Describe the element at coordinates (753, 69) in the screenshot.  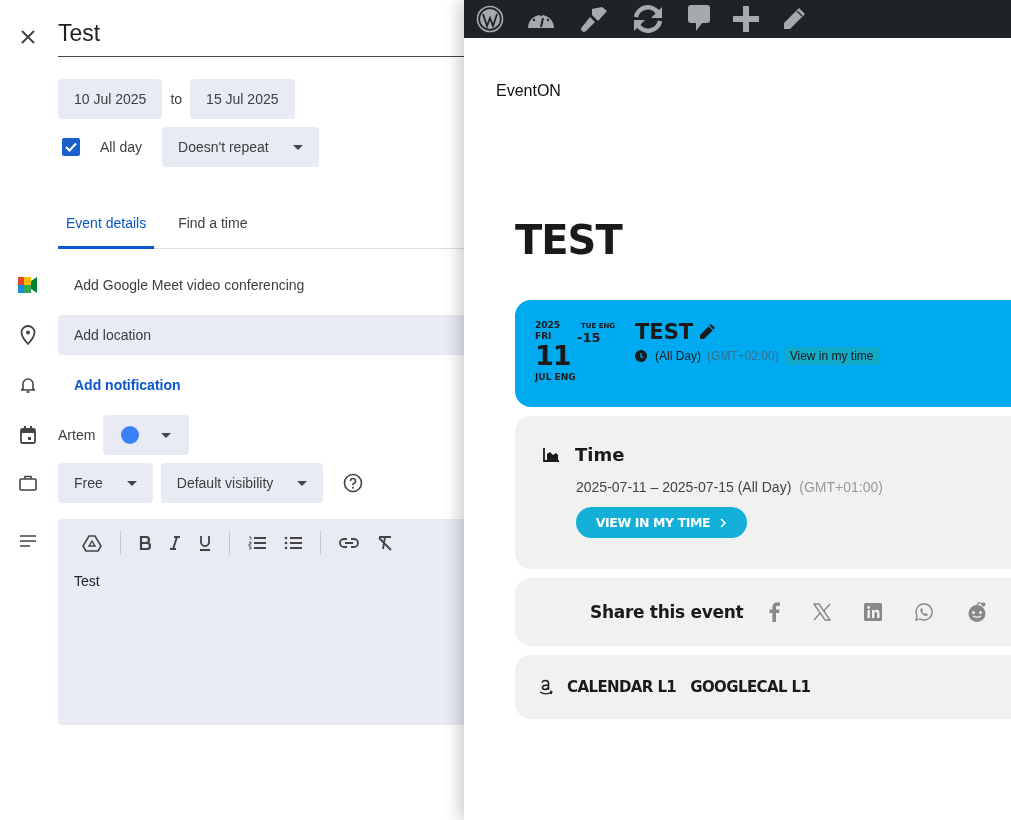
I see `site-title: EventON` at that location.